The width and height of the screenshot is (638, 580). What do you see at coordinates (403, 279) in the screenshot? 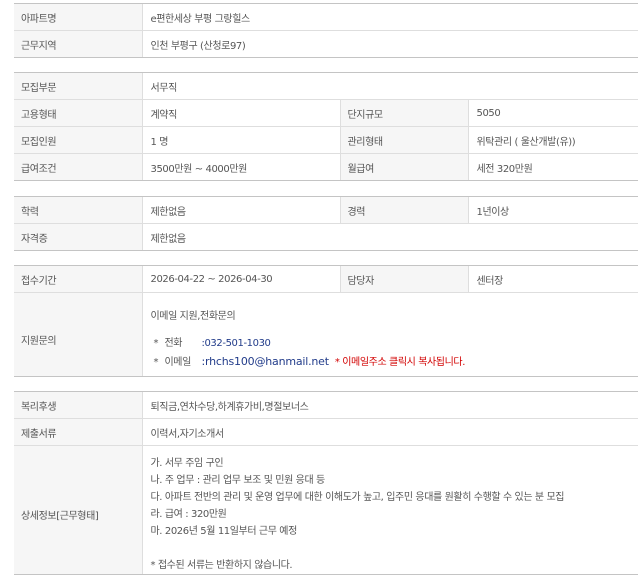
I see `manager-label: 담당자` at bounding box center [403, 279].